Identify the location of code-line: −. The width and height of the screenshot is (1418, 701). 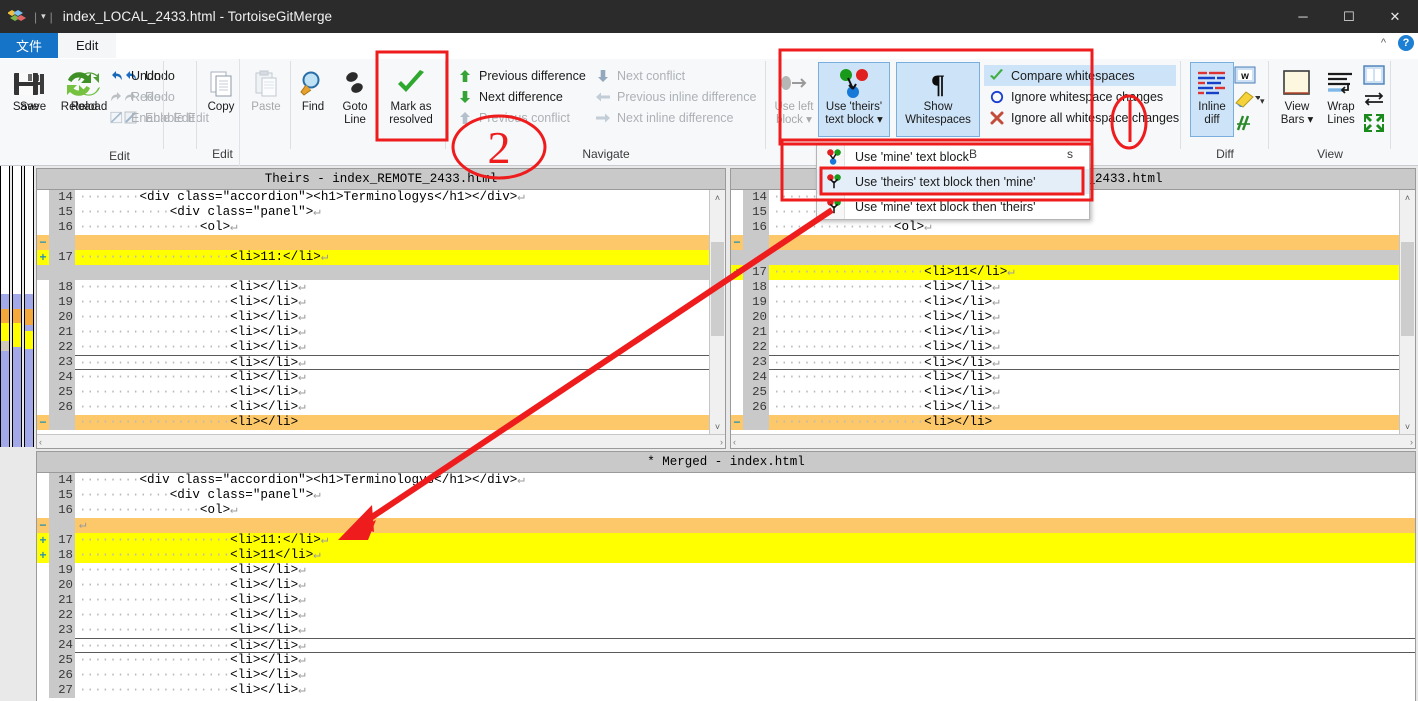
(373, 242).